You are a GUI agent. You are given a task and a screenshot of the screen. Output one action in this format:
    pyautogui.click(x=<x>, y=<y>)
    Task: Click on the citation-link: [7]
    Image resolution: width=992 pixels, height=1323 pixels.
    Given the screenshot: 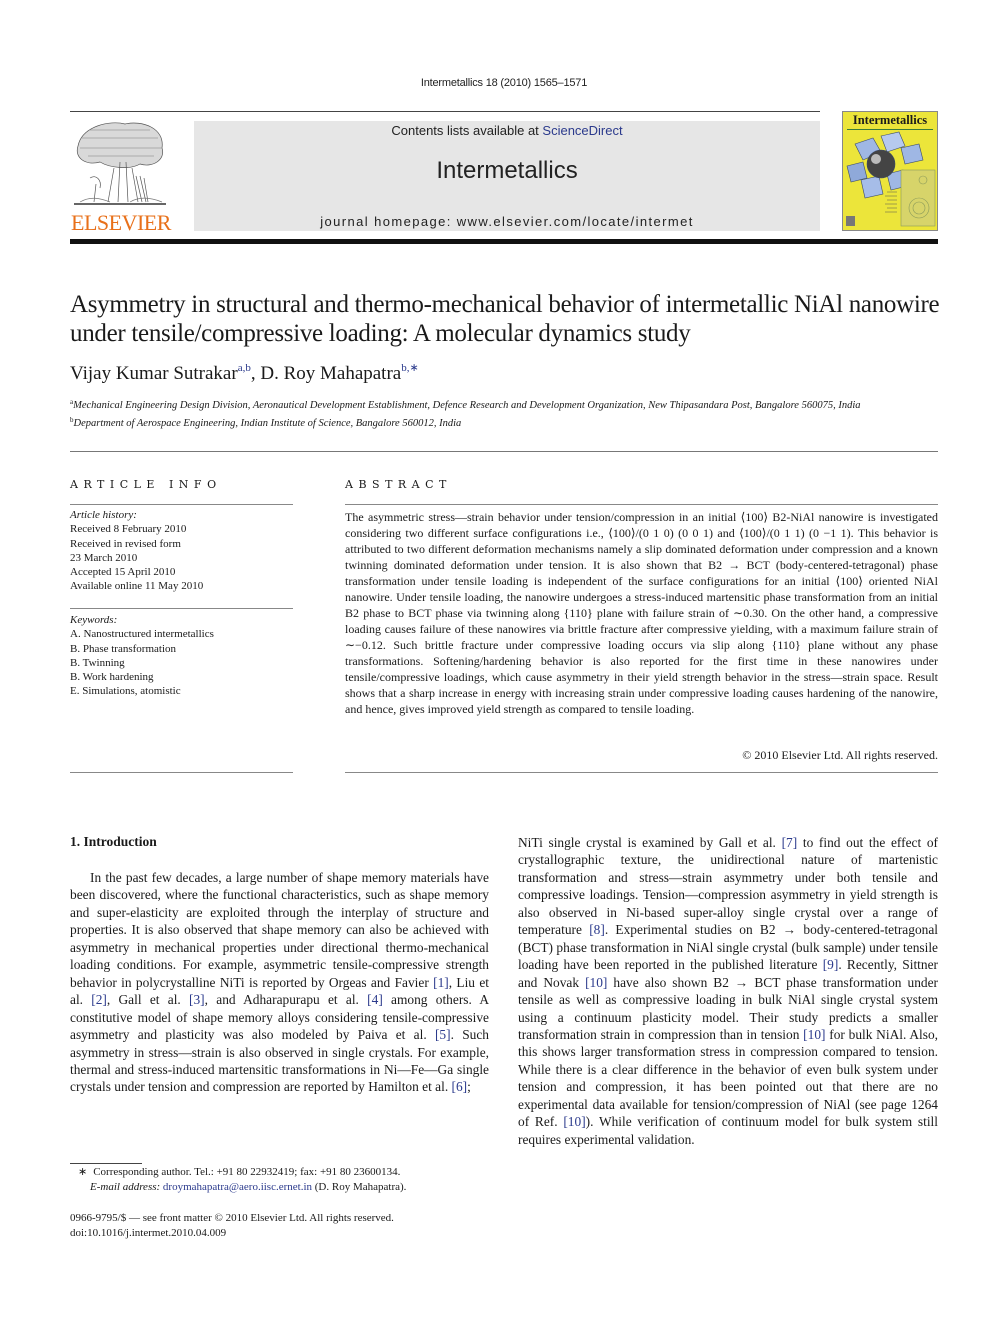 What is the action you would take?
    pyautogui.click(x=790, y=842)
    